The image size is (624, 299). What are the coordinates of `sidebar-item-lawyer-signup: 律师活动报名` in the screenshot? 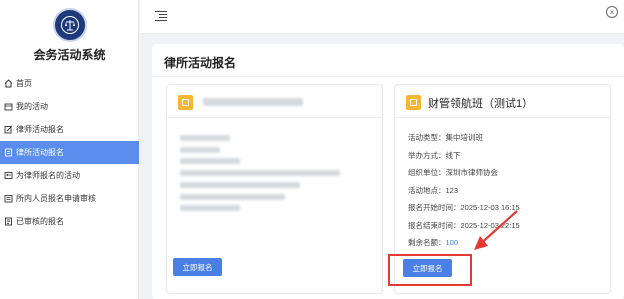 It's located at (69, 129).